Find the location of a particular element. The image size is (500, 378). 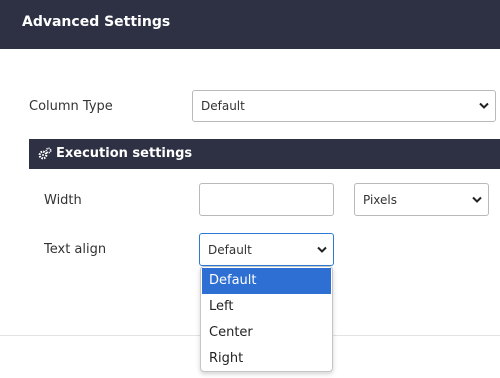

text-align-dropdown: Default Left Center Right is located at coordinates (266, 319).